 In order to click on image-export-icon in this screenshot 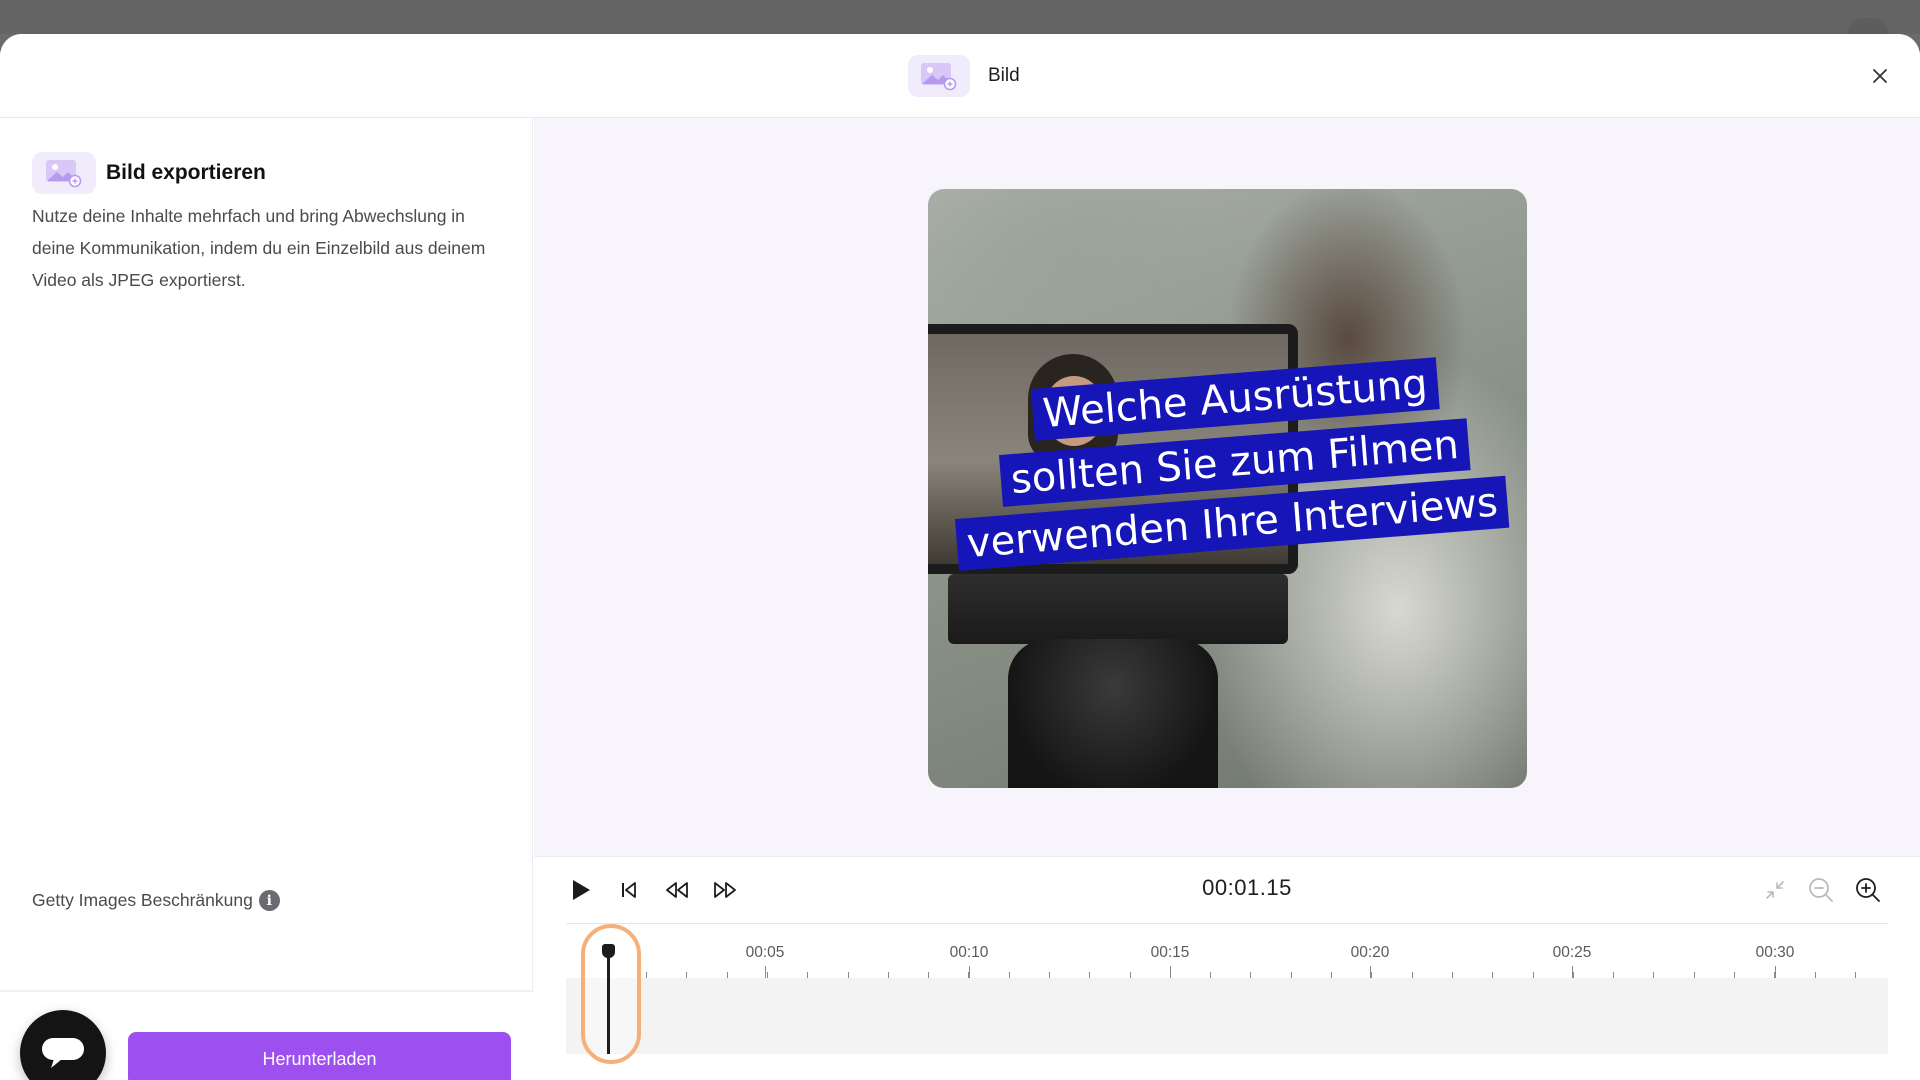, I will do `click(64, 173)`.